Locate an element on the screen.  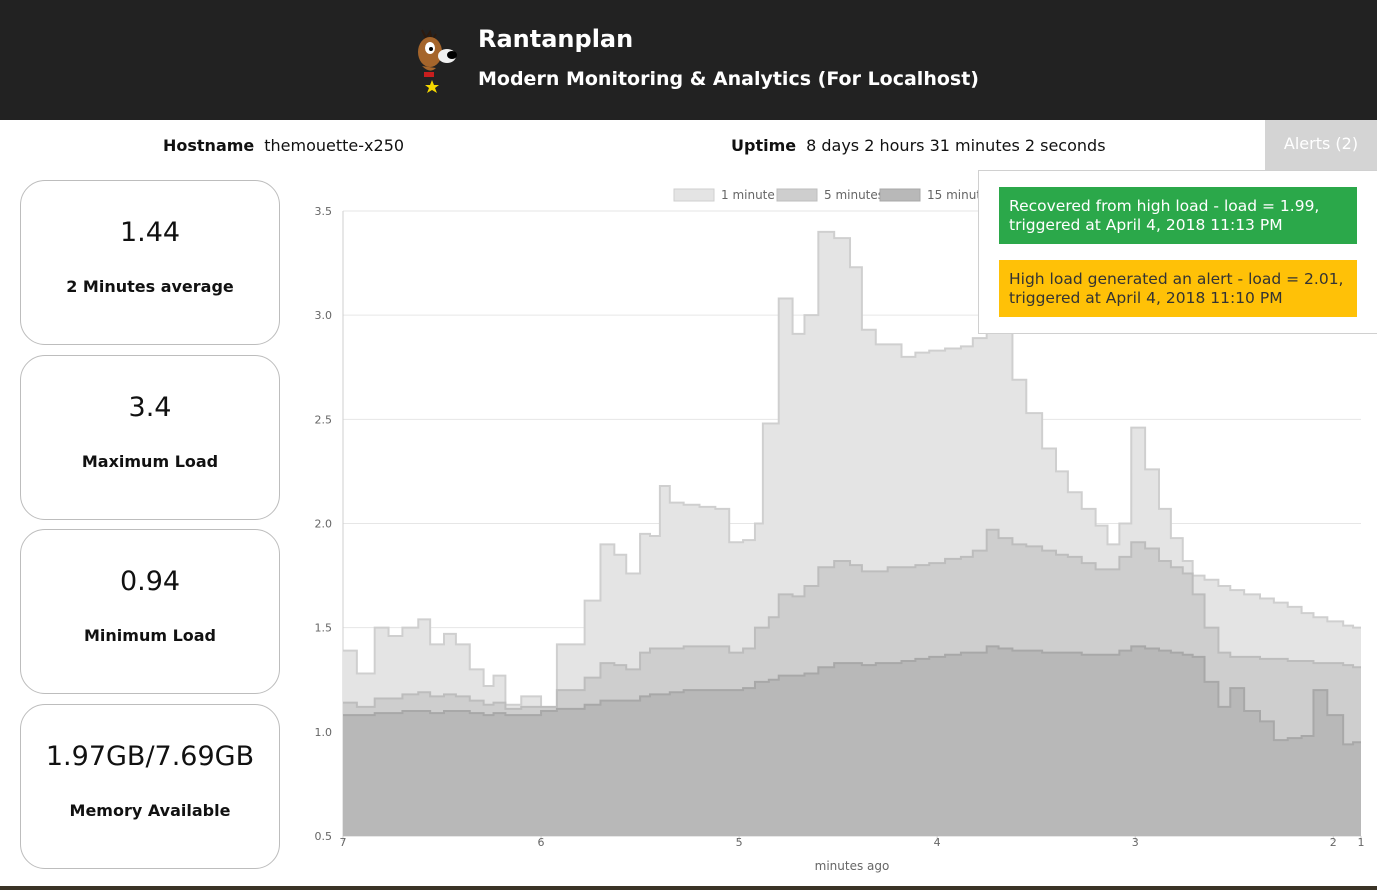
stat-card-average: 1.44 2 Minutes average is located at coordinates (150, 262).